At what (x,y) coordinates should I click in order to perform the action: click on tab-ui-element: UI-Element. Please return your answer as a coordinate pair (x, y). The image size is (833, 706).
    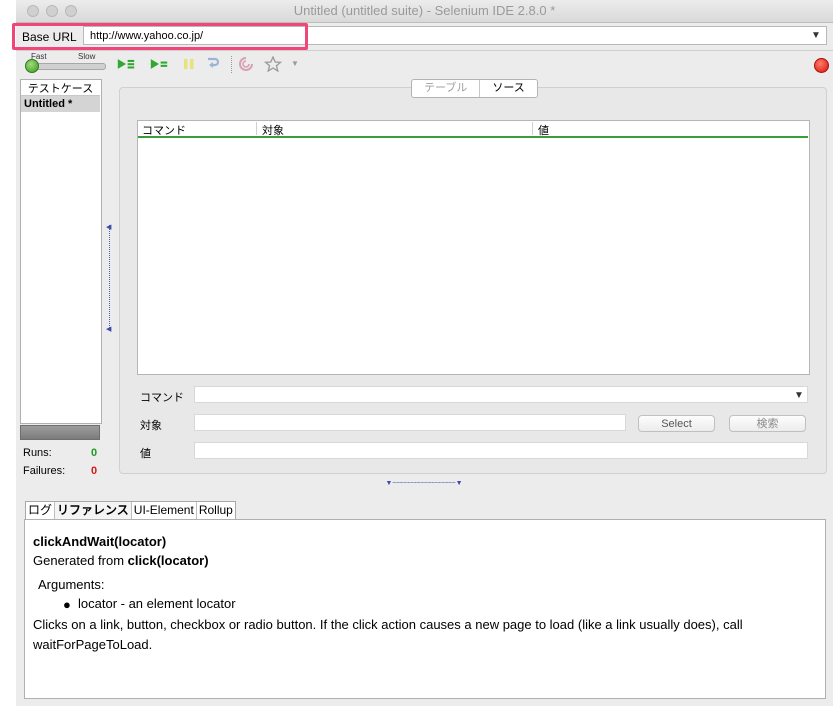
    Looking at the image, I should click on (164, 510).